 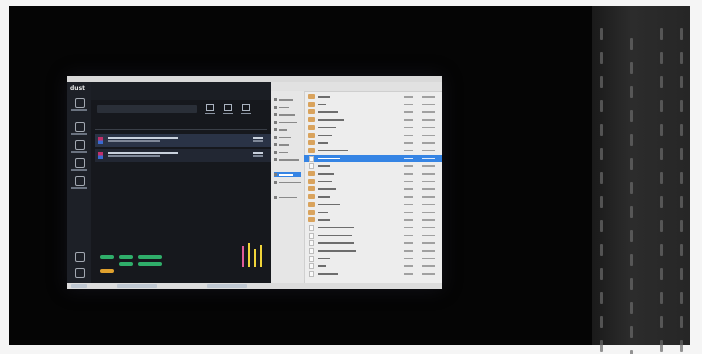 What do you see at coordinates (181, 91) in the screenshot?
I see `app-header` at bounding box center [181, 91].